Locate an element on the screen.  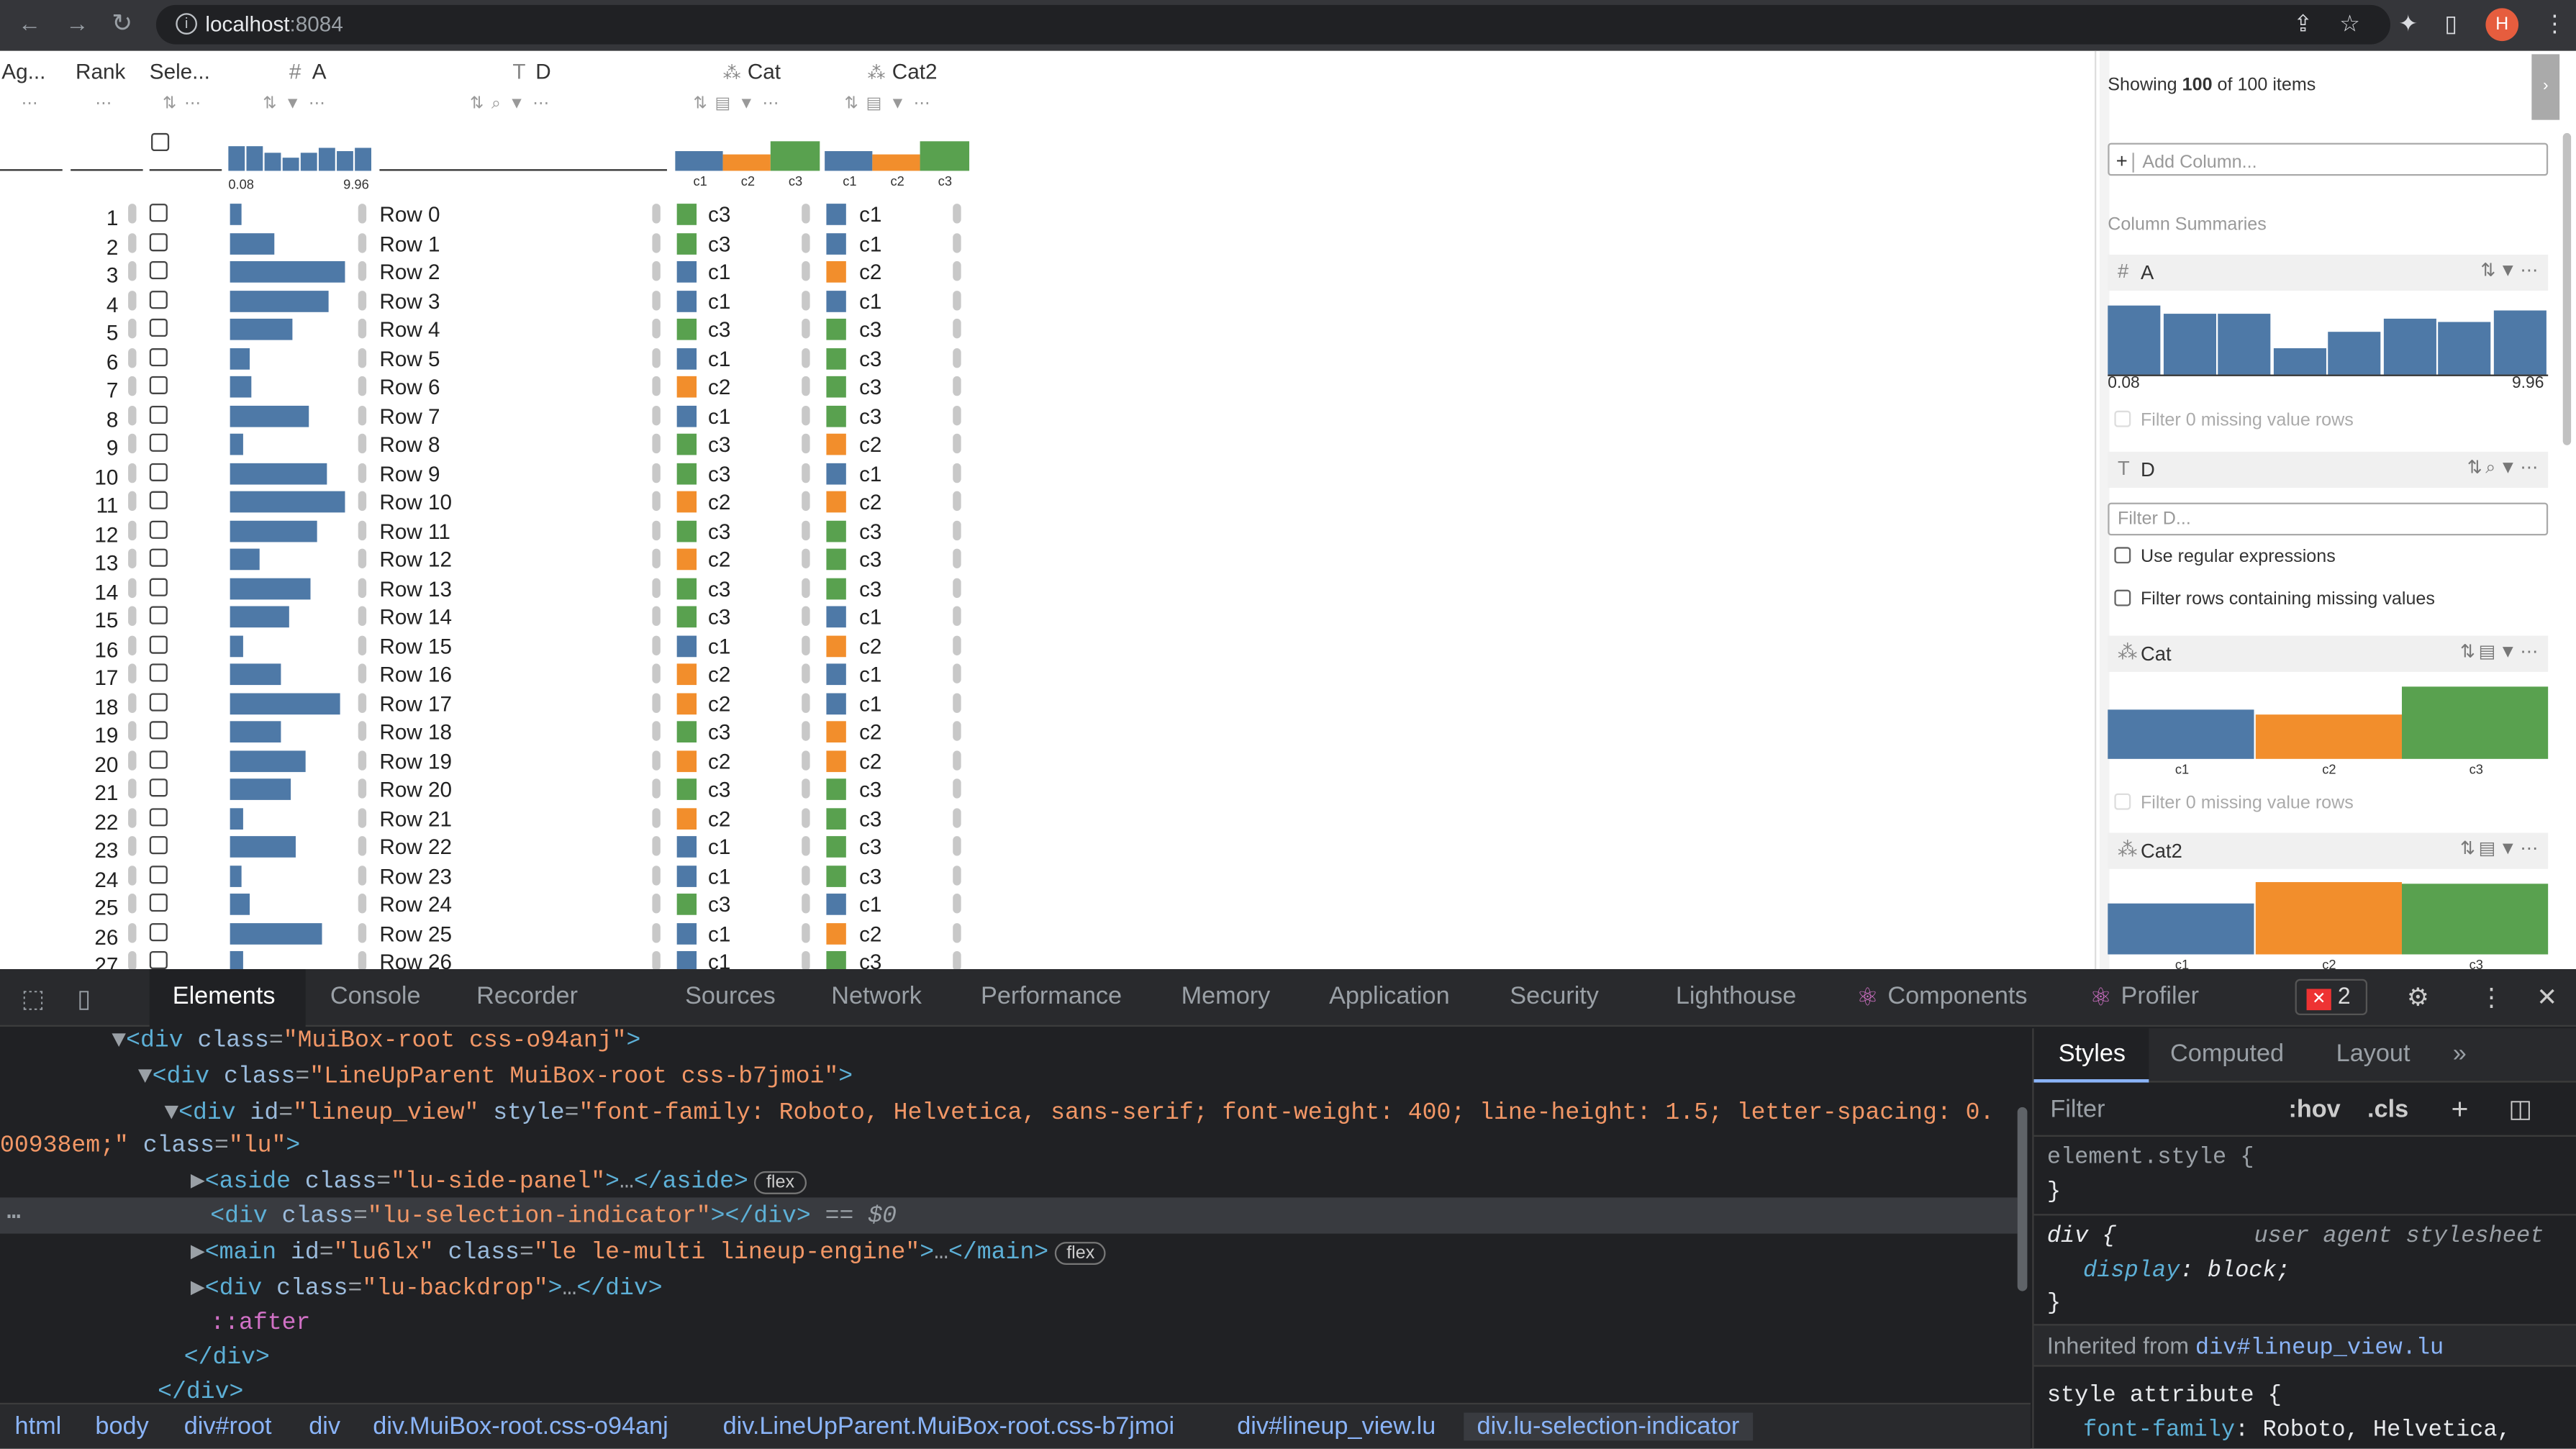
site-info-icon: i is located at coordinates (186, 24).